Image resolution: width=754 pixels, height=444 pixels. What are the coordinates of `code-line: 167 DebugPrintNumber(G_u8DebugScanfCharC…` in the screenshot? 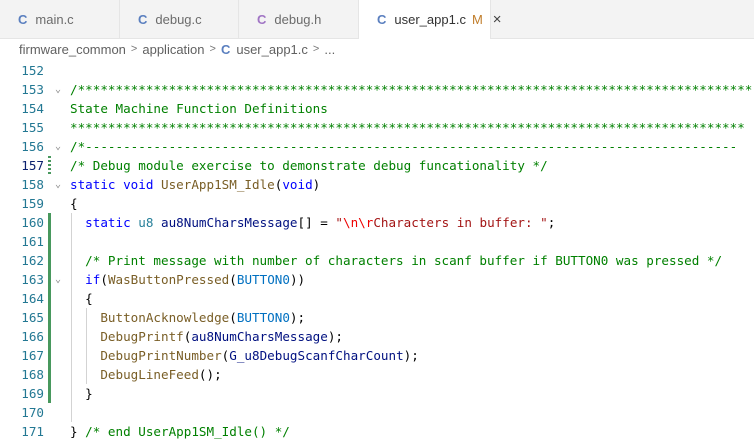 It's located at (377, 355).